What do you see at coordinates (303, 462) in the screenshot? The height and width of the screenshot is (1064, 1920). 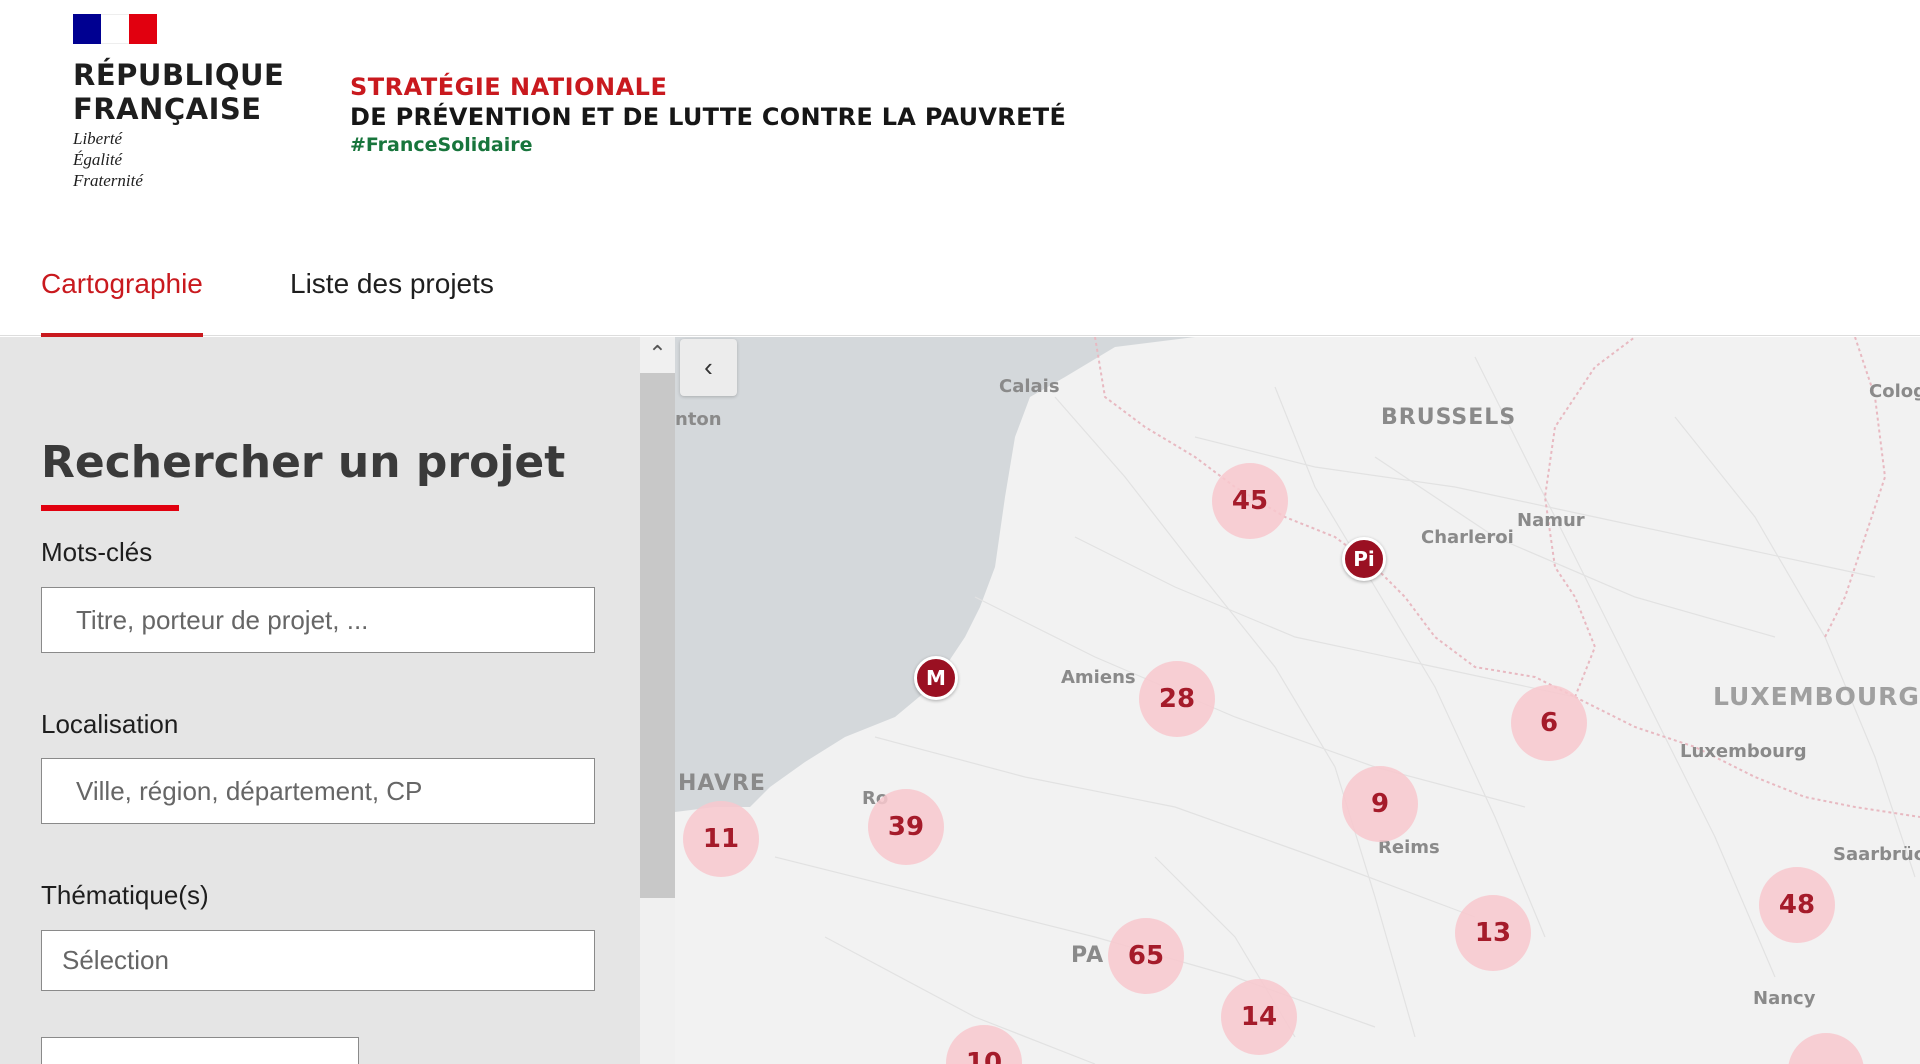 I see `search-panel-title: Rechercher un projet` at bounding box center [303, 462].